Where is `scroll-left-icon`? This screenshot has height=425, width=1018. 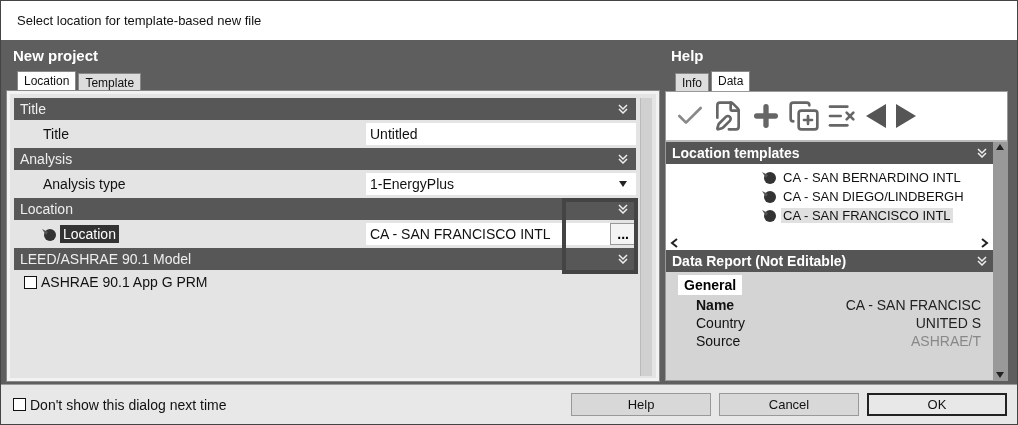 scroll-left-icon is located at coordinates (675, 243).